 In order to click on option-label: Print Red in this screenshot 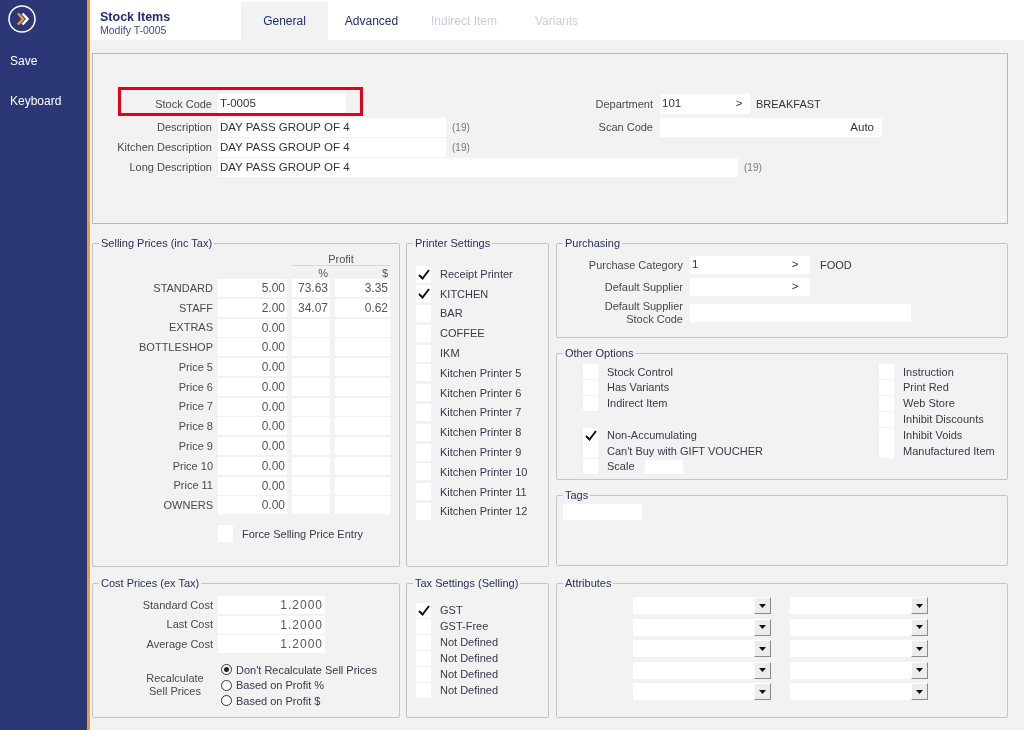, I will do `click(926, 388)`.